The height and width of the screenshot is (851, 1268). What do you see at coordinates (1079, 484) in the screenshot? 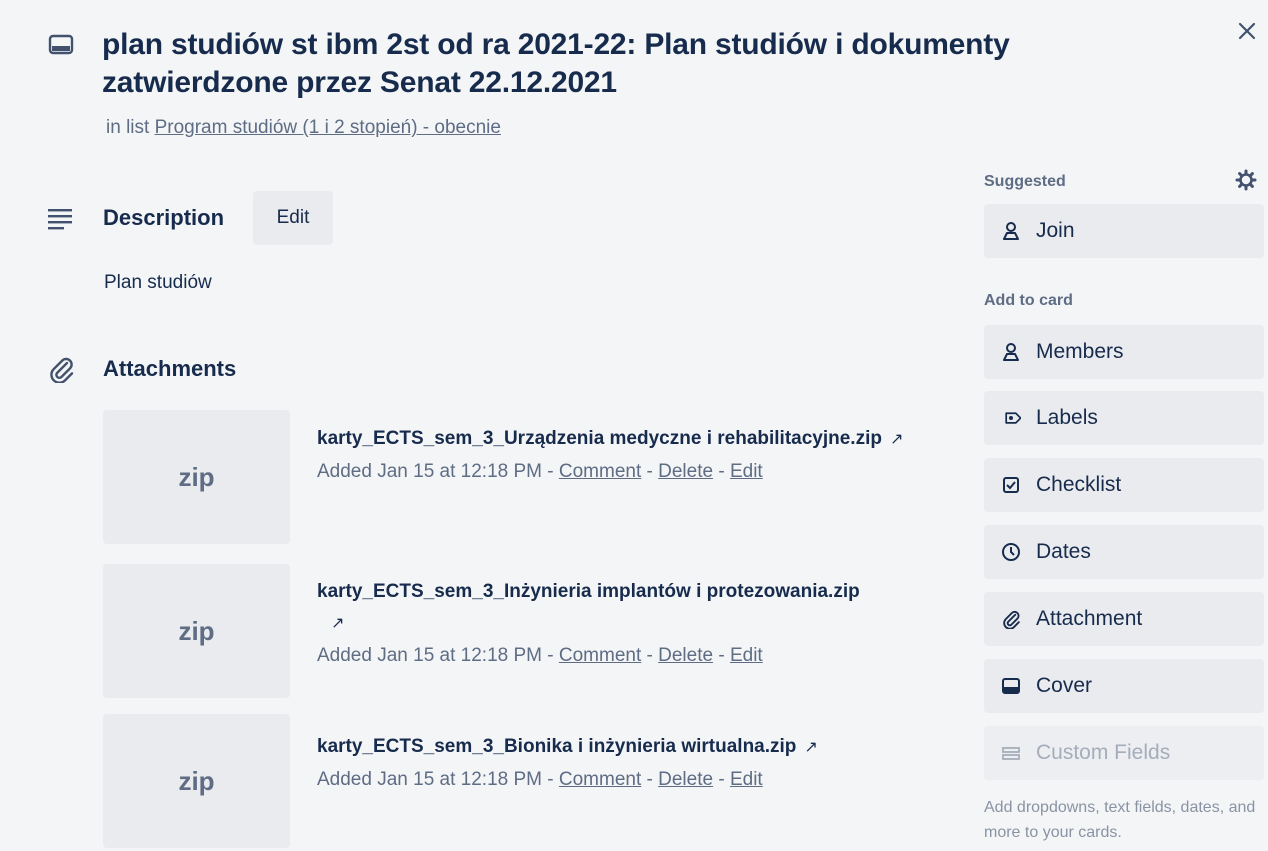
I see `checklist-label: Checklist` at bounding box center [1079, 484].